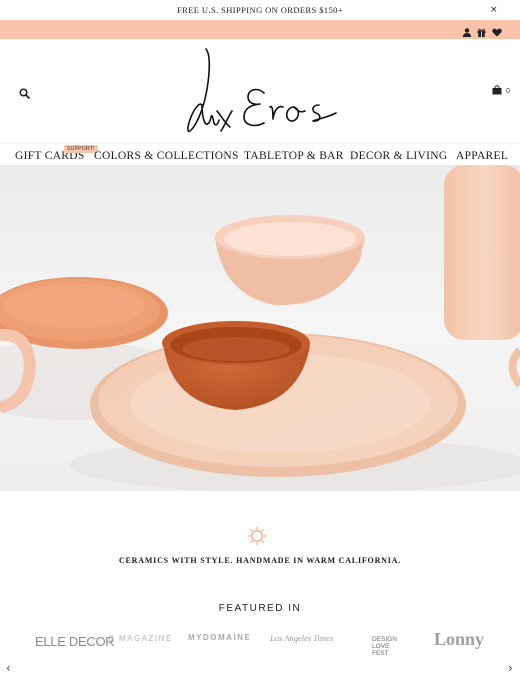  Describe the element at coordinates (459, 639) in the screenshot. I see `press-logo-lonny: Lonny` at that location.